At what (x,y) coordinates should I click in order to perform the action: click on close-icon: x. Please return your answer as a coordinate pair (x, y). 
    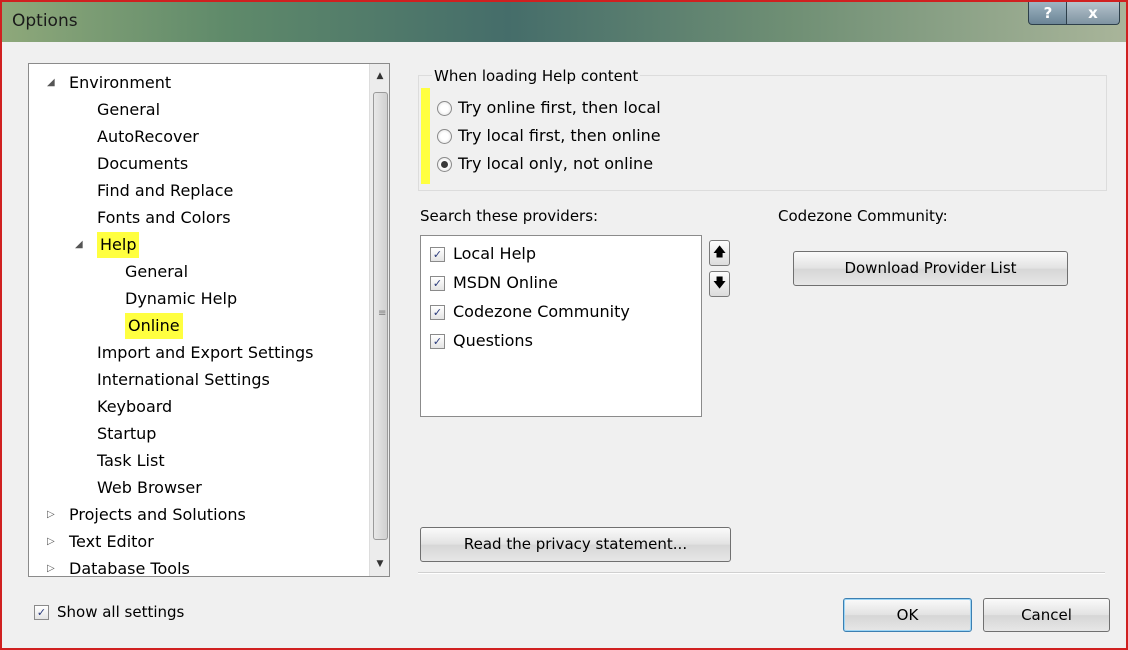
    Looking at the image, I should click on (1093, 13).